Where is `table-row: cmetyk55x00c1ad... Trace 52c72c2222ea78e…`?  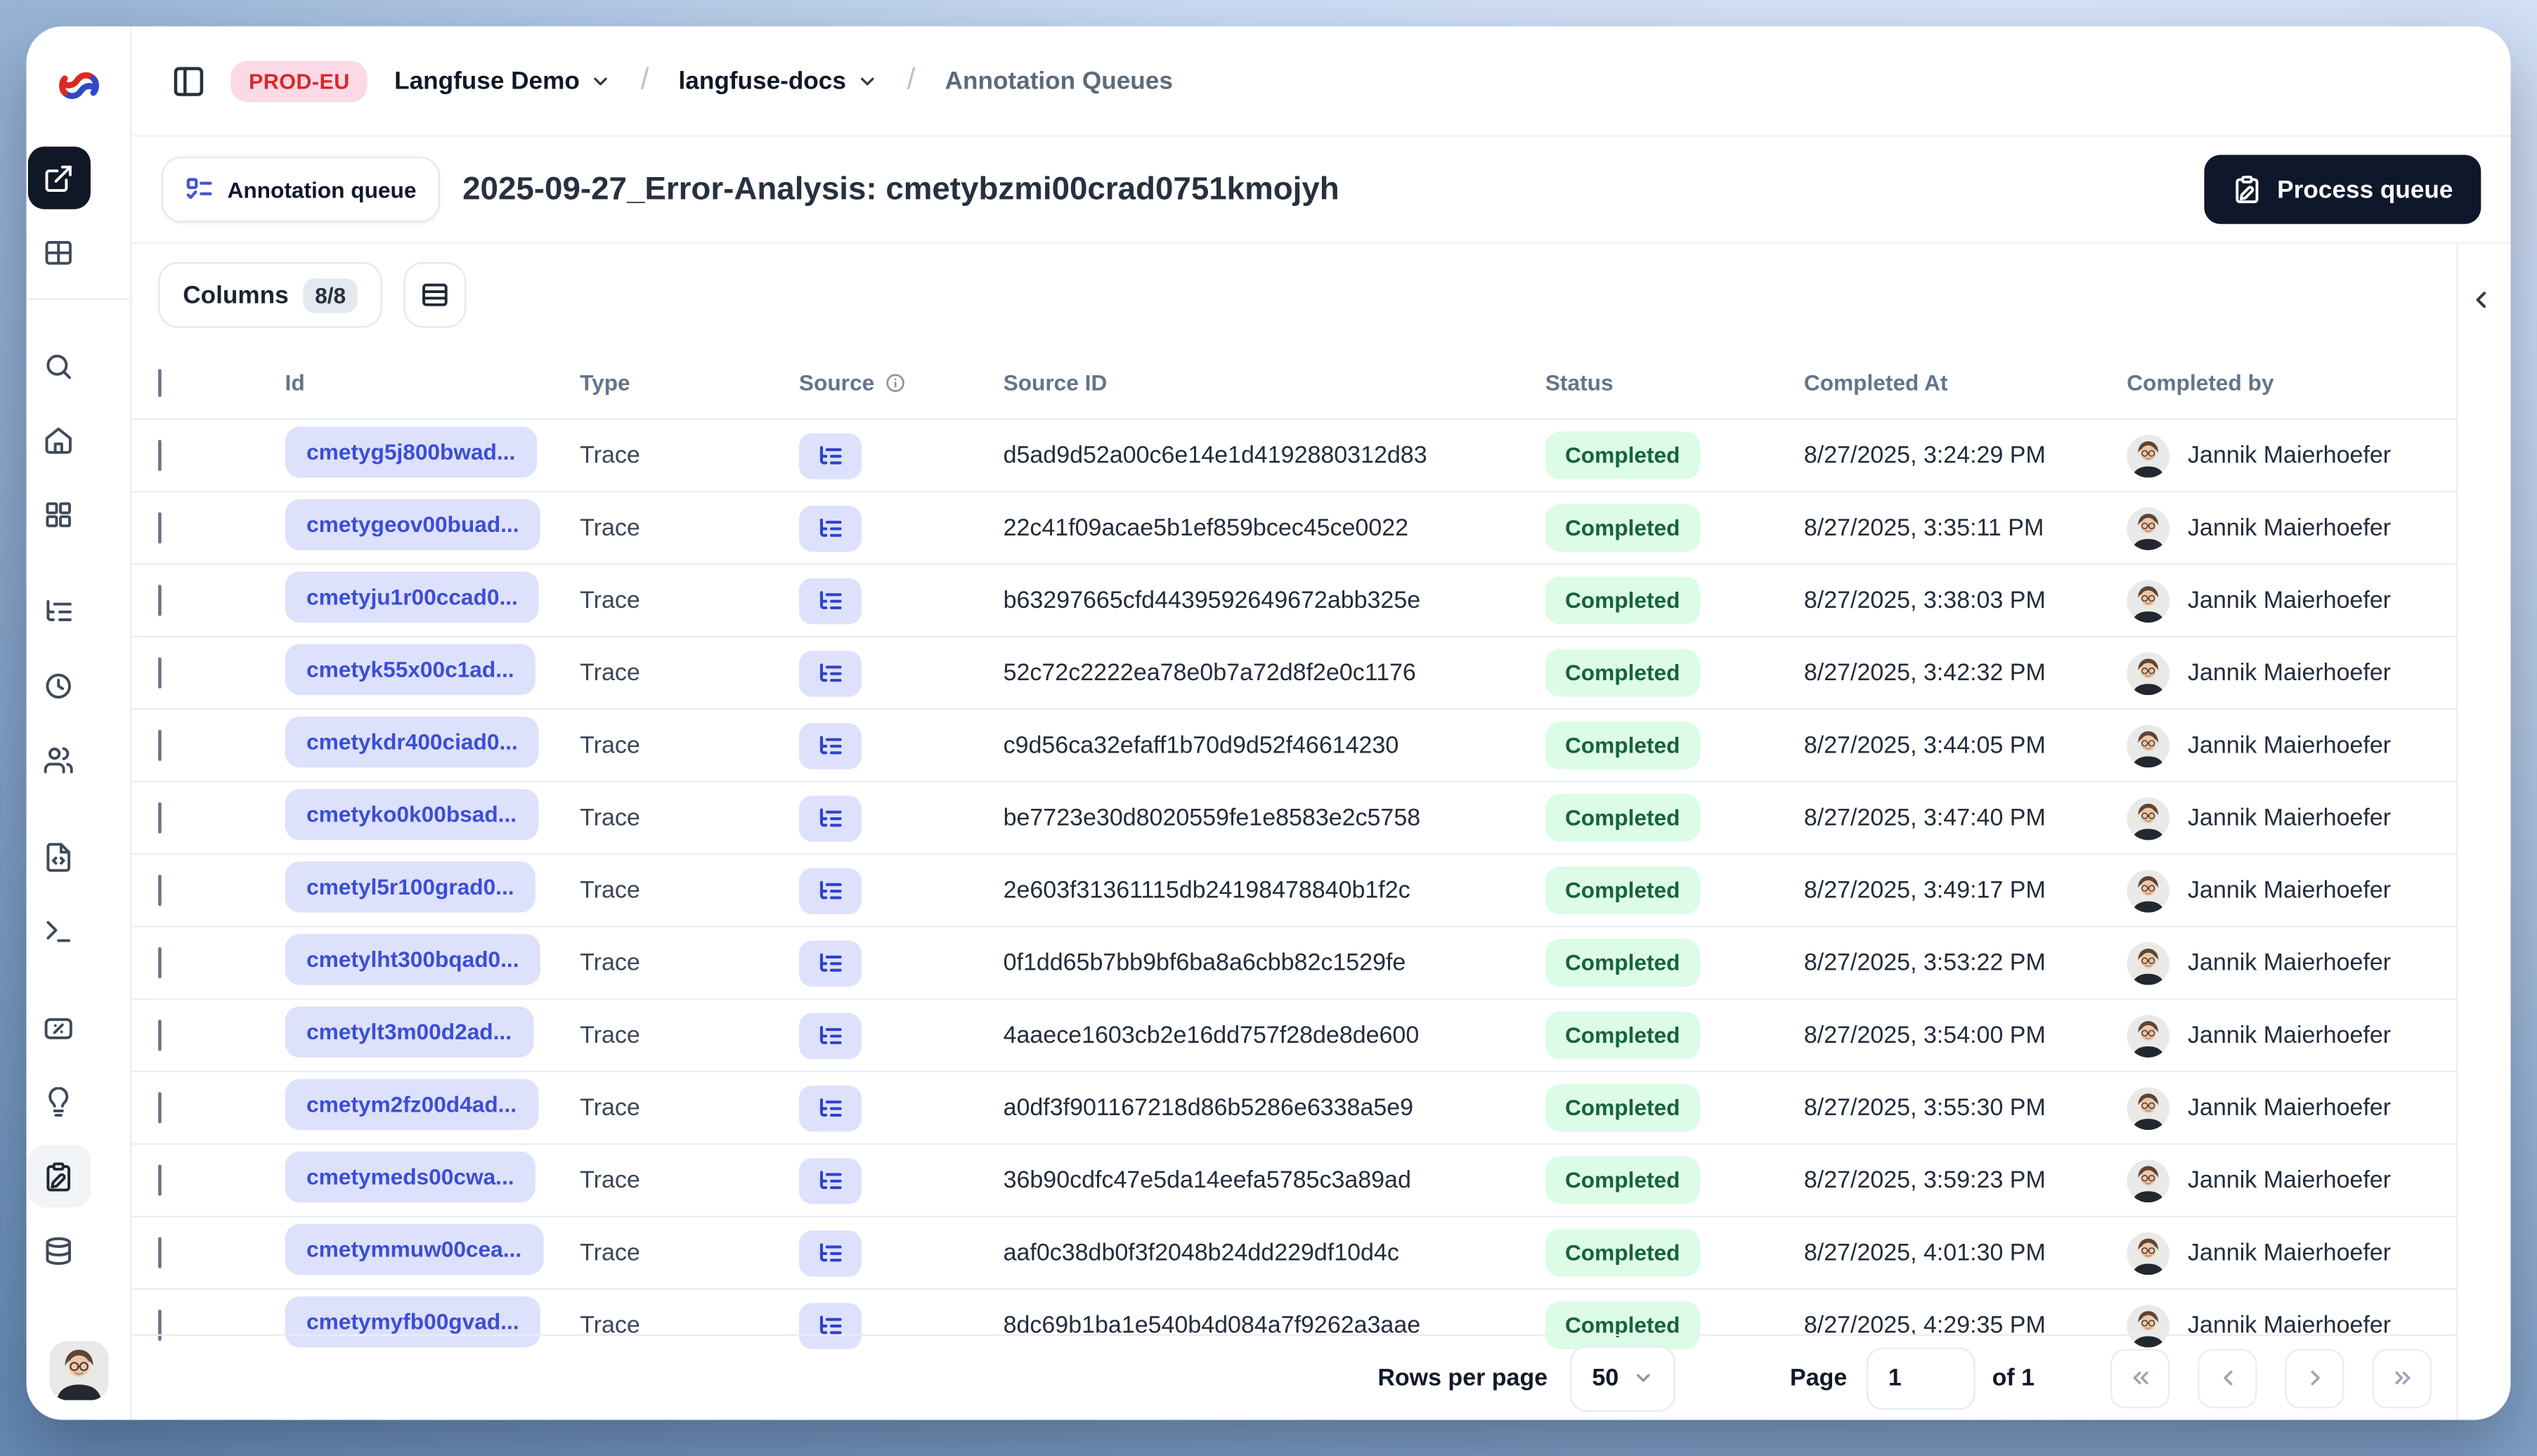
table-row: cmetyk55x00c1ad... Trace 52c72c2222ea78e… is located at coordinates (1294, 672).